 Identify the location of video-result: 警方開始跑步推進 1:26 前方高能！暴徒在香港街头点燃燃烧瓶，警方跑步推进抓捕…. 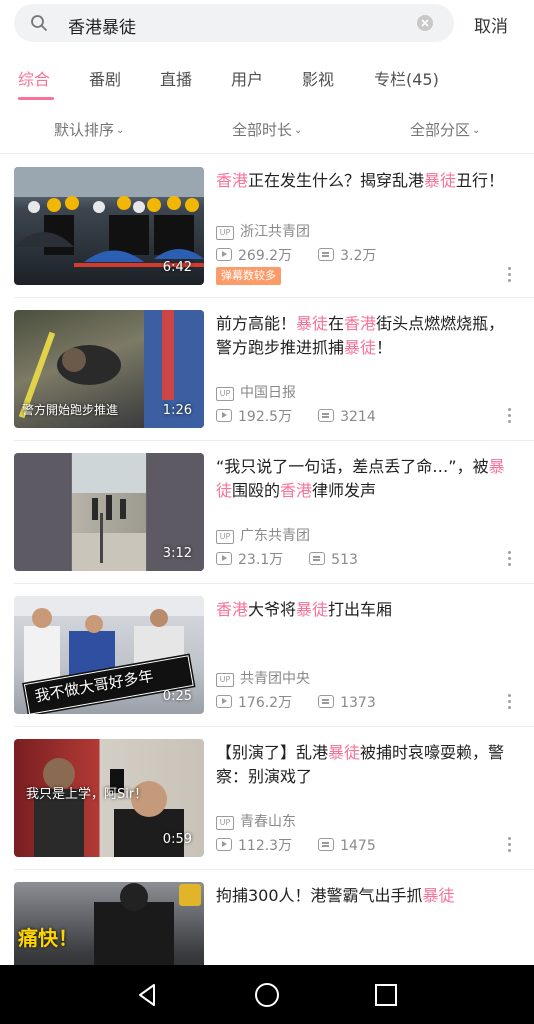
(267, 369).